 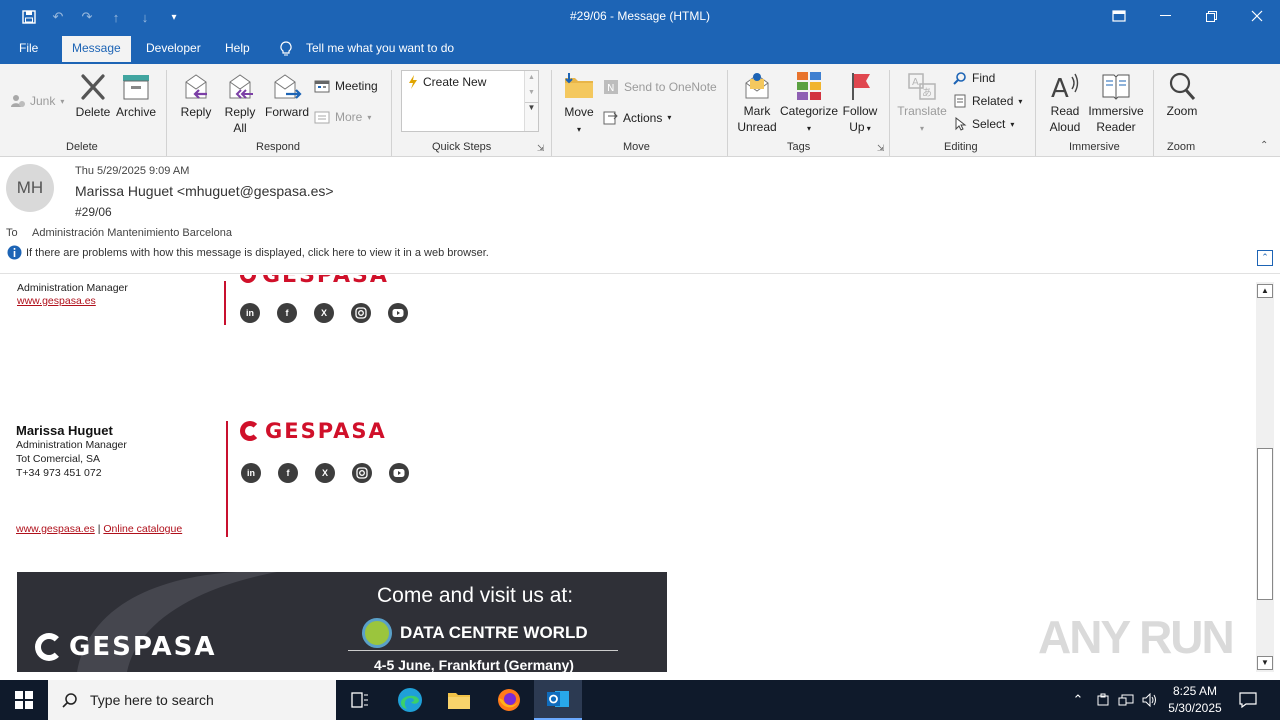 I want to click on mark-unread-button: Mark Unread, so click(x=757, y=103).